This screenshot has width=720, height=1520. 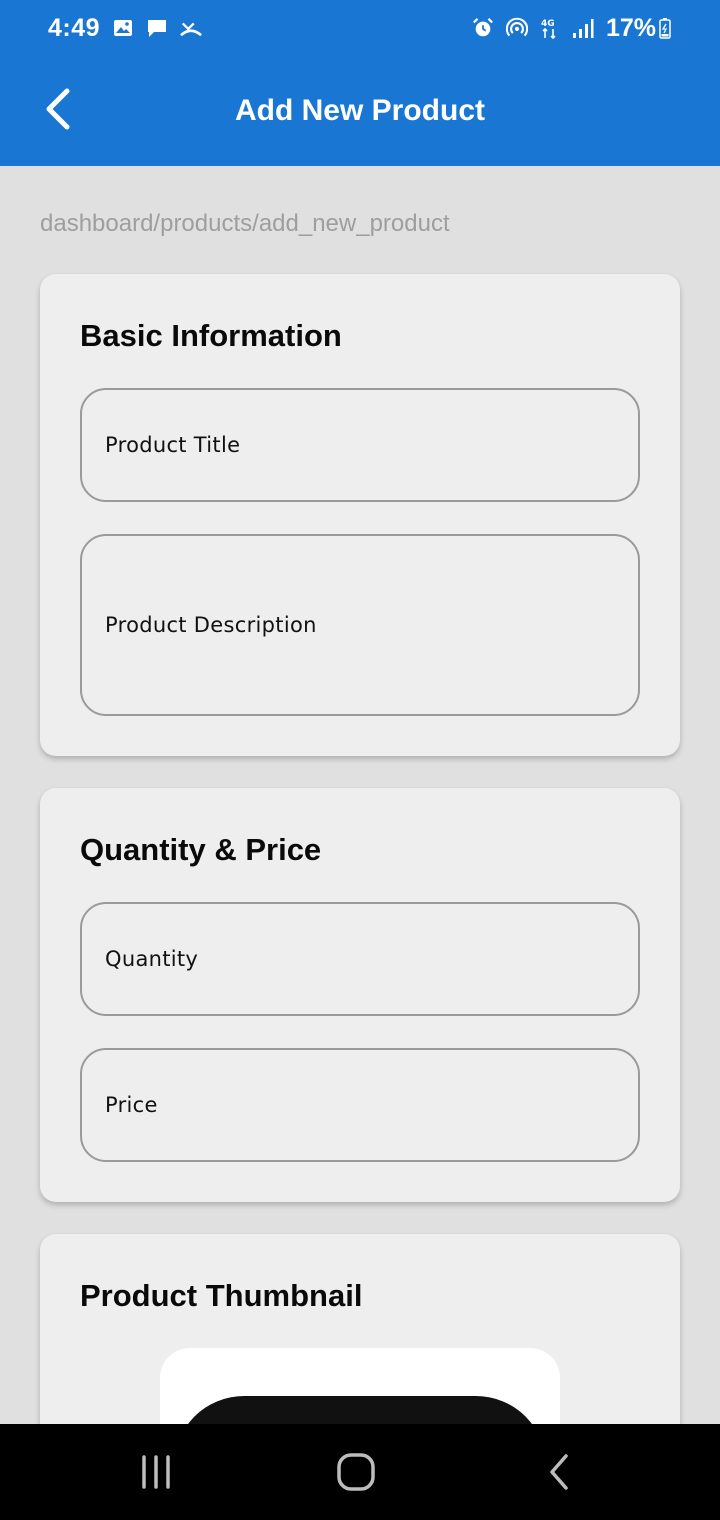 I want to click on status-time: 4:49, so click(x=74, y=27).